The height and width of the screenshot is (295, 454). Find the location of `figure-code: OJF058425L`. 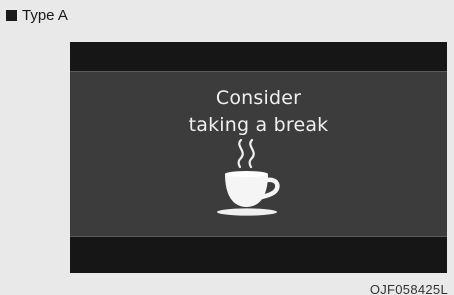

figure-code: OJF058425L is located at coordinates (408, 288).